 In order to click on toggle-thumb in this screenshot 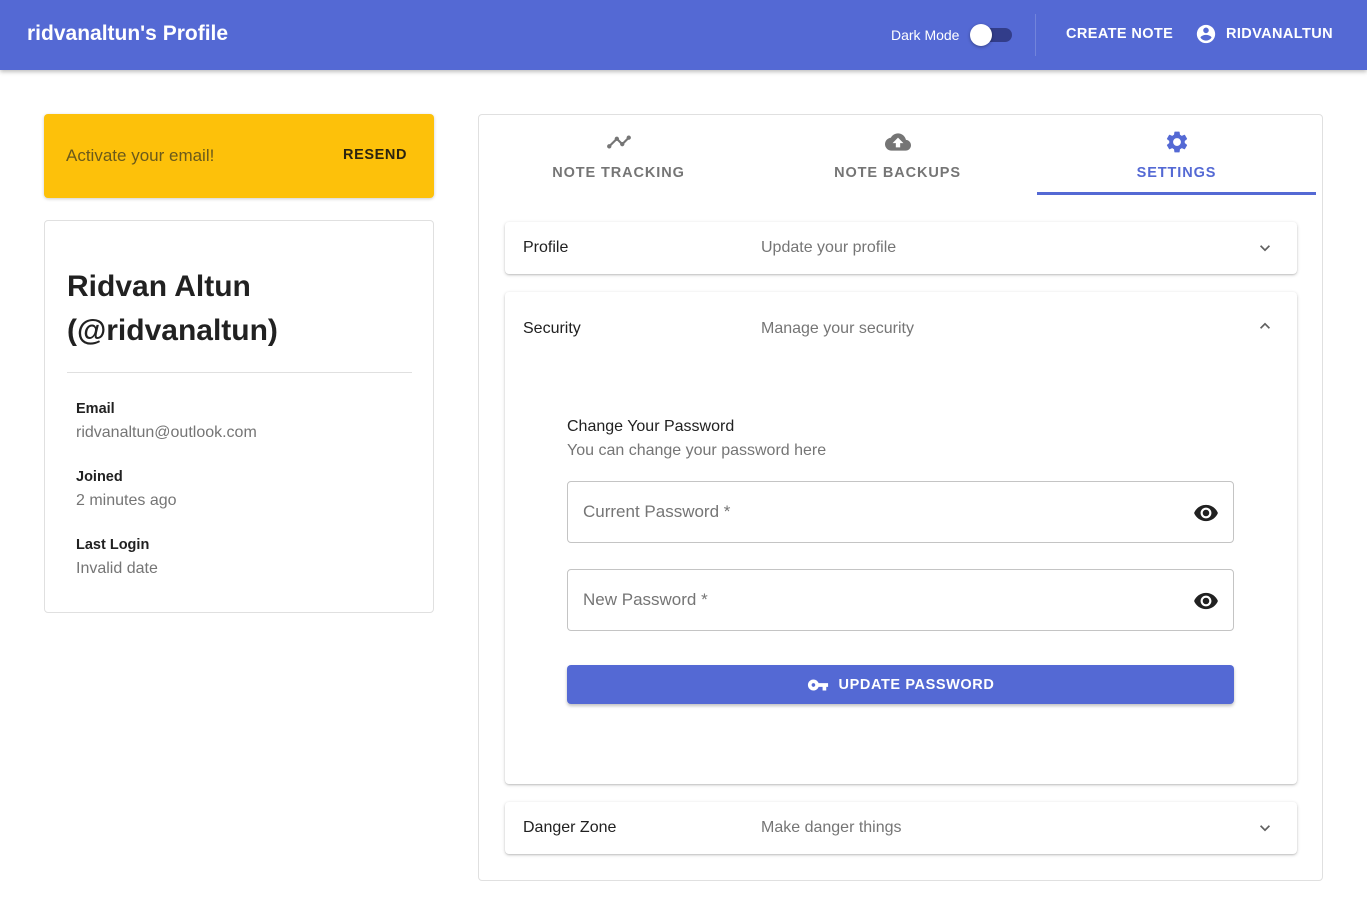, I will do `click(981, 35)`.